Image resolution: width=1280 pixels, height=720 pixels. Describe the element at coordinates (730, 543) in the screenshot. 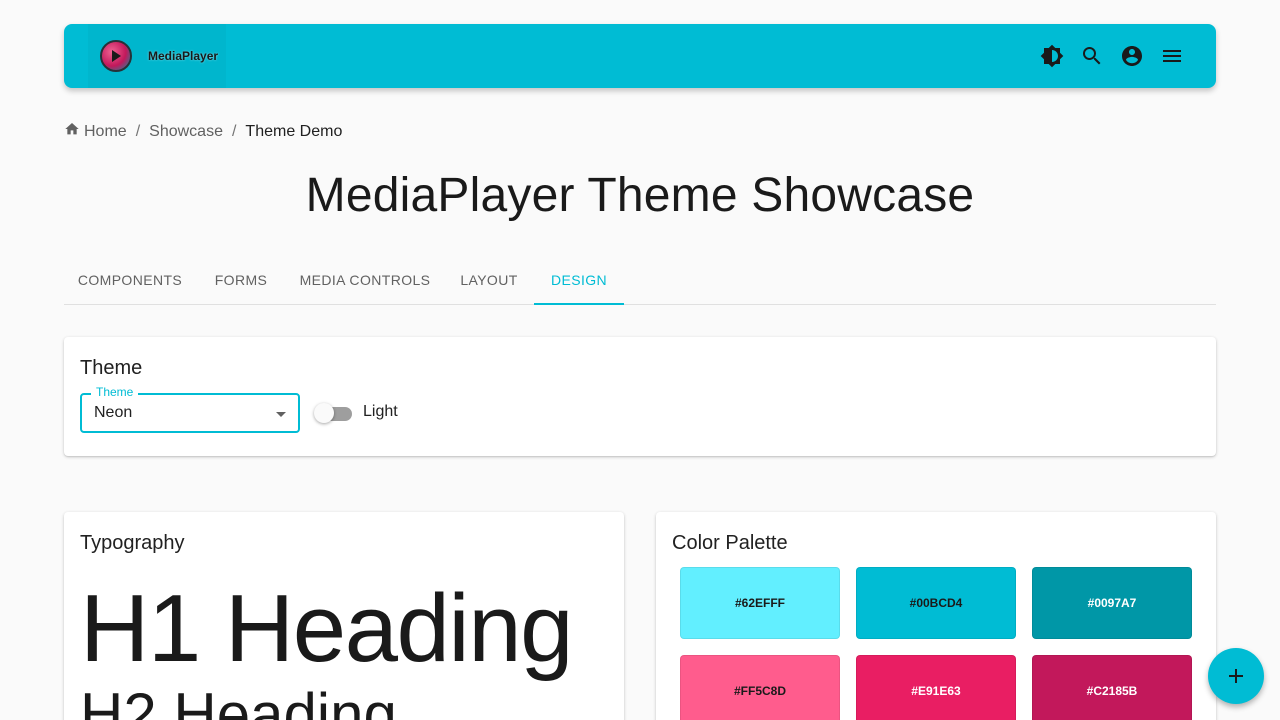

I see `color-palette-card-title: Color Palette` at that location.